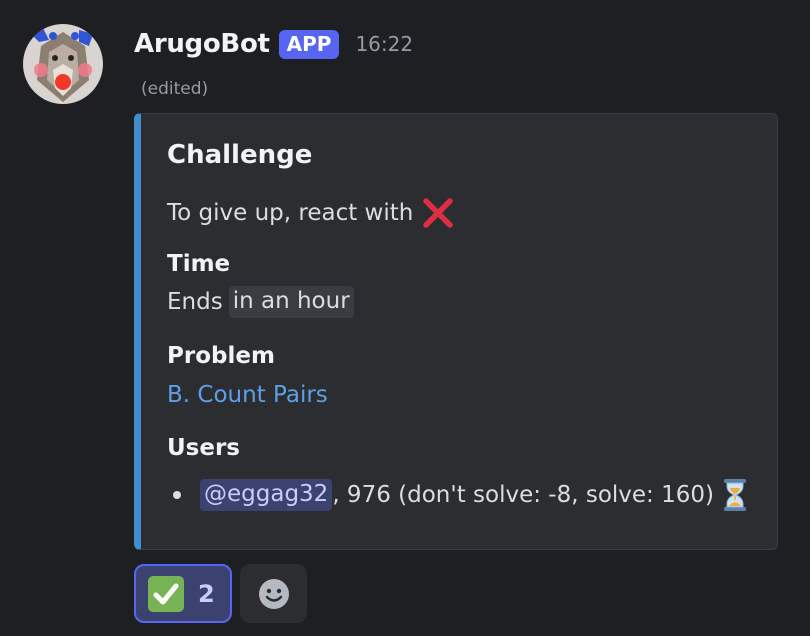 This screenshot has width=810, height=636. What do you see at coordinates (290, 213) in the screenshot?
I see `embed-description-text: To give up, react with` at bounding box center [290, 213].